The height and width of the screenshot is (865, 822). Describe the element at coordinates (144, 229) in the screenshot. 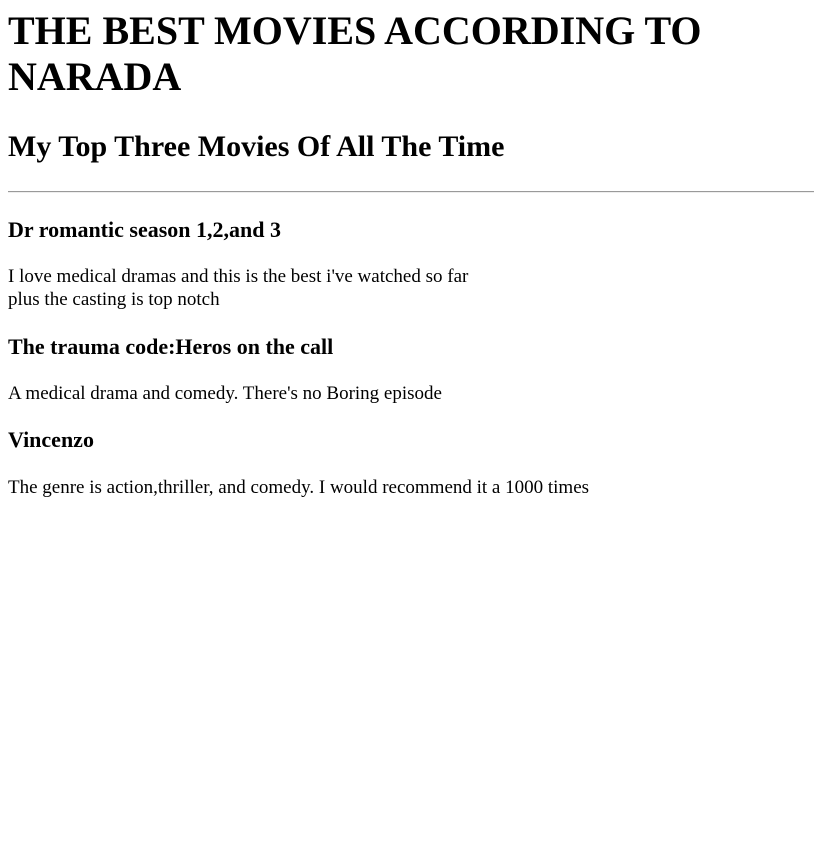

I see `movie-title: Dr romantic season 1,2,and 3` at that location.